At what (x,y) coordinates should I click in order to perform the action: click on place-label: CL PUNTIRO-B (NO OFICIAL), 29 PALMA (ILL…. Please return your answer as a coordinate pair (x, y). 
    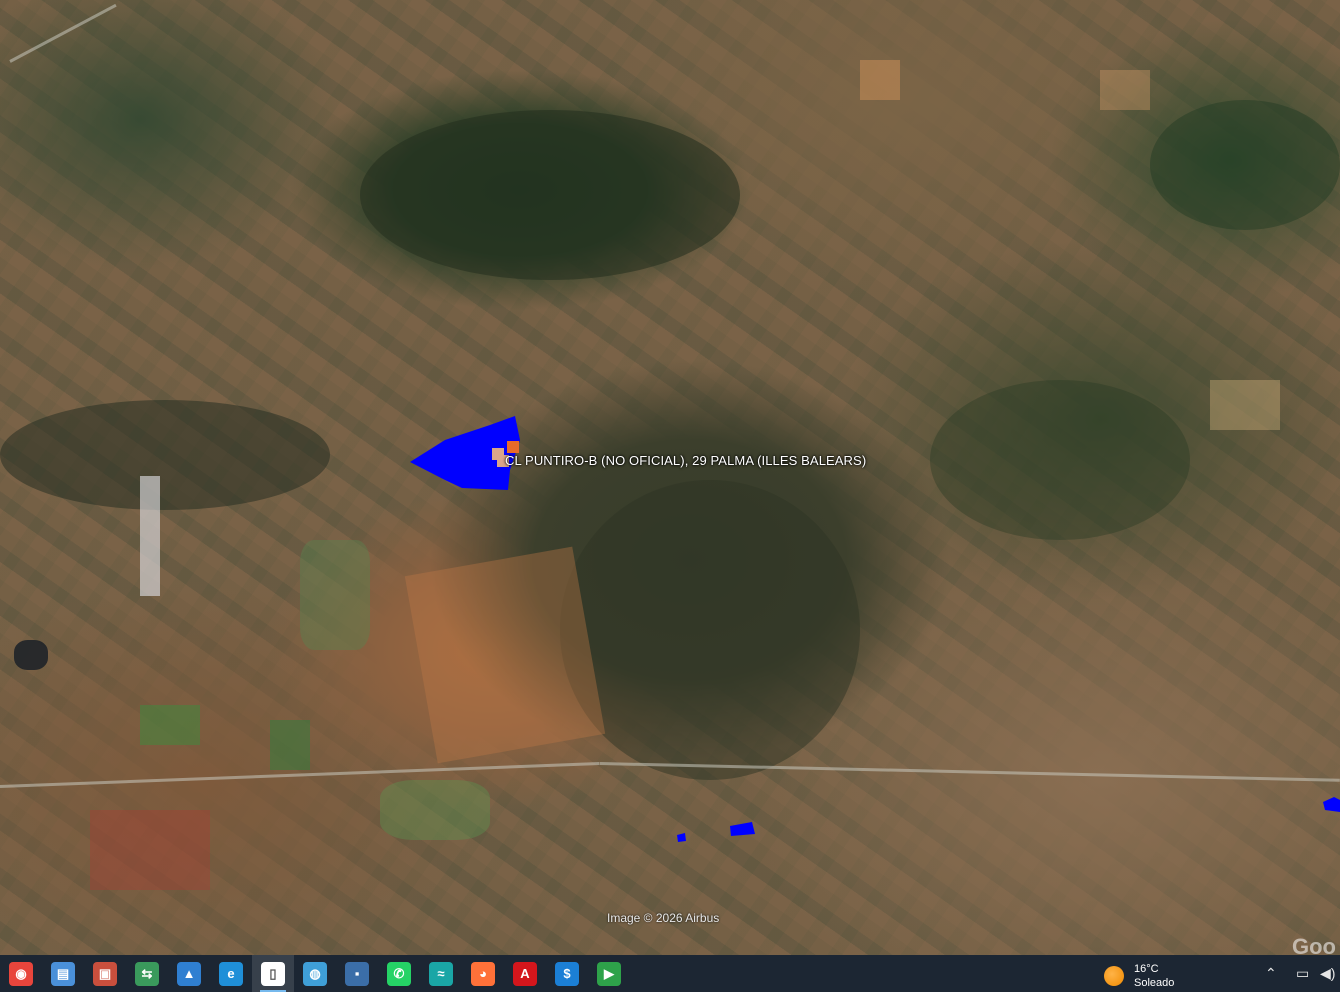
    Looking at the image, I should click on (686, 460).